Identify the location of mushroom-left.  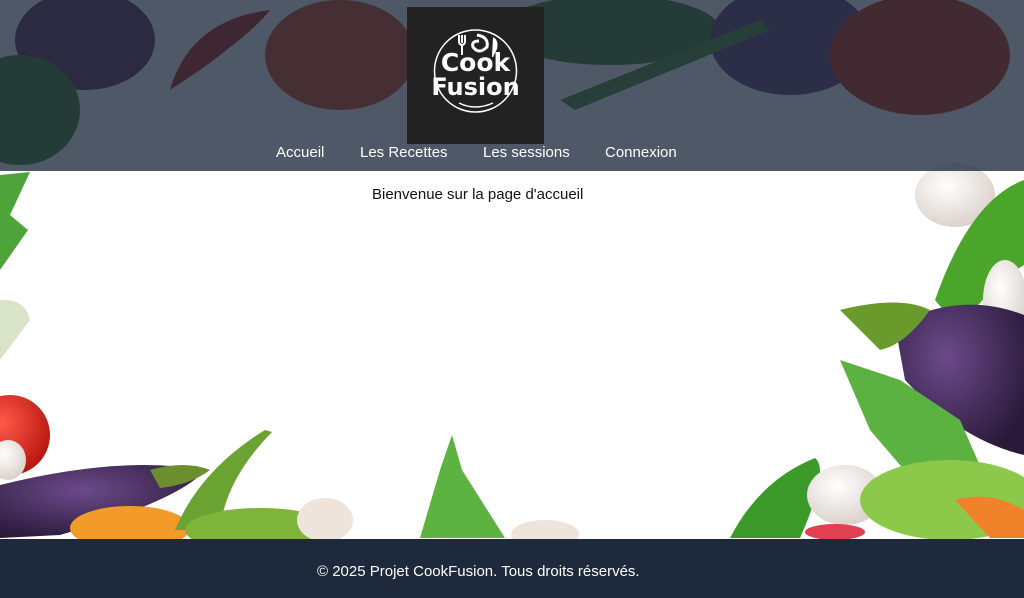
(325, 520).